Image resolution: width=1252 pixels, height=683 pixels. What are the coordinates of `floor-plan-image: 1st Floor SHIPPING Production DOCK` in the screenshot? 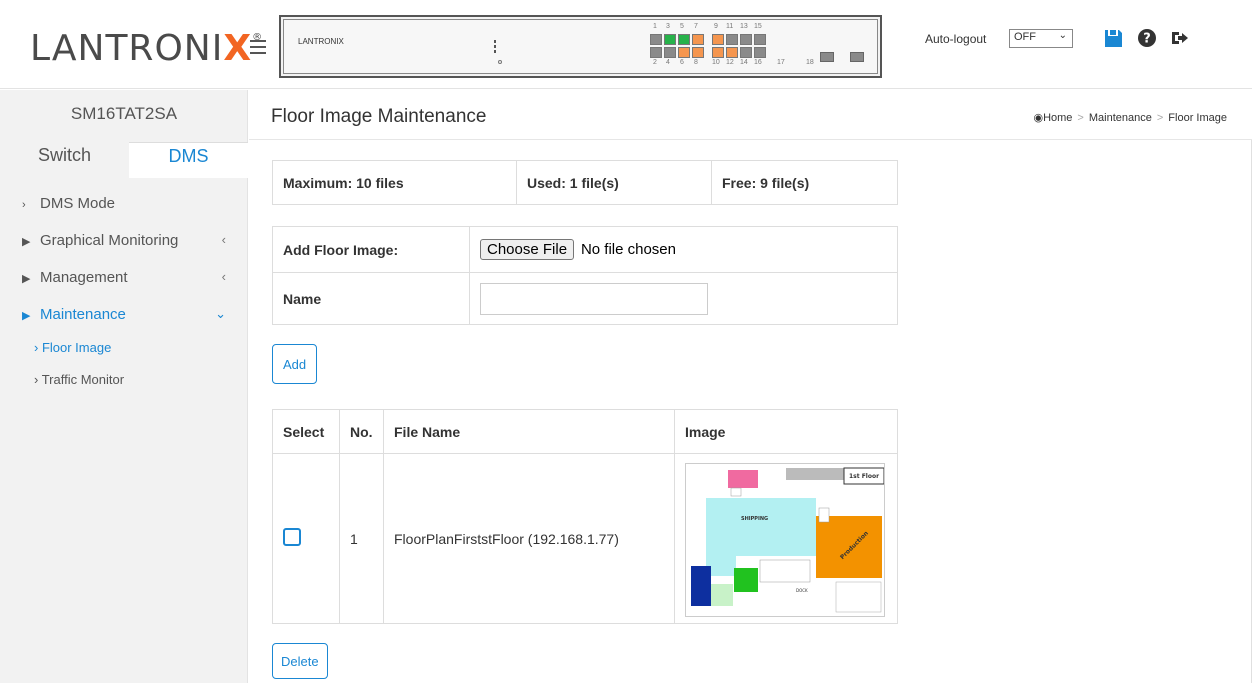 It's located at (785, 539).